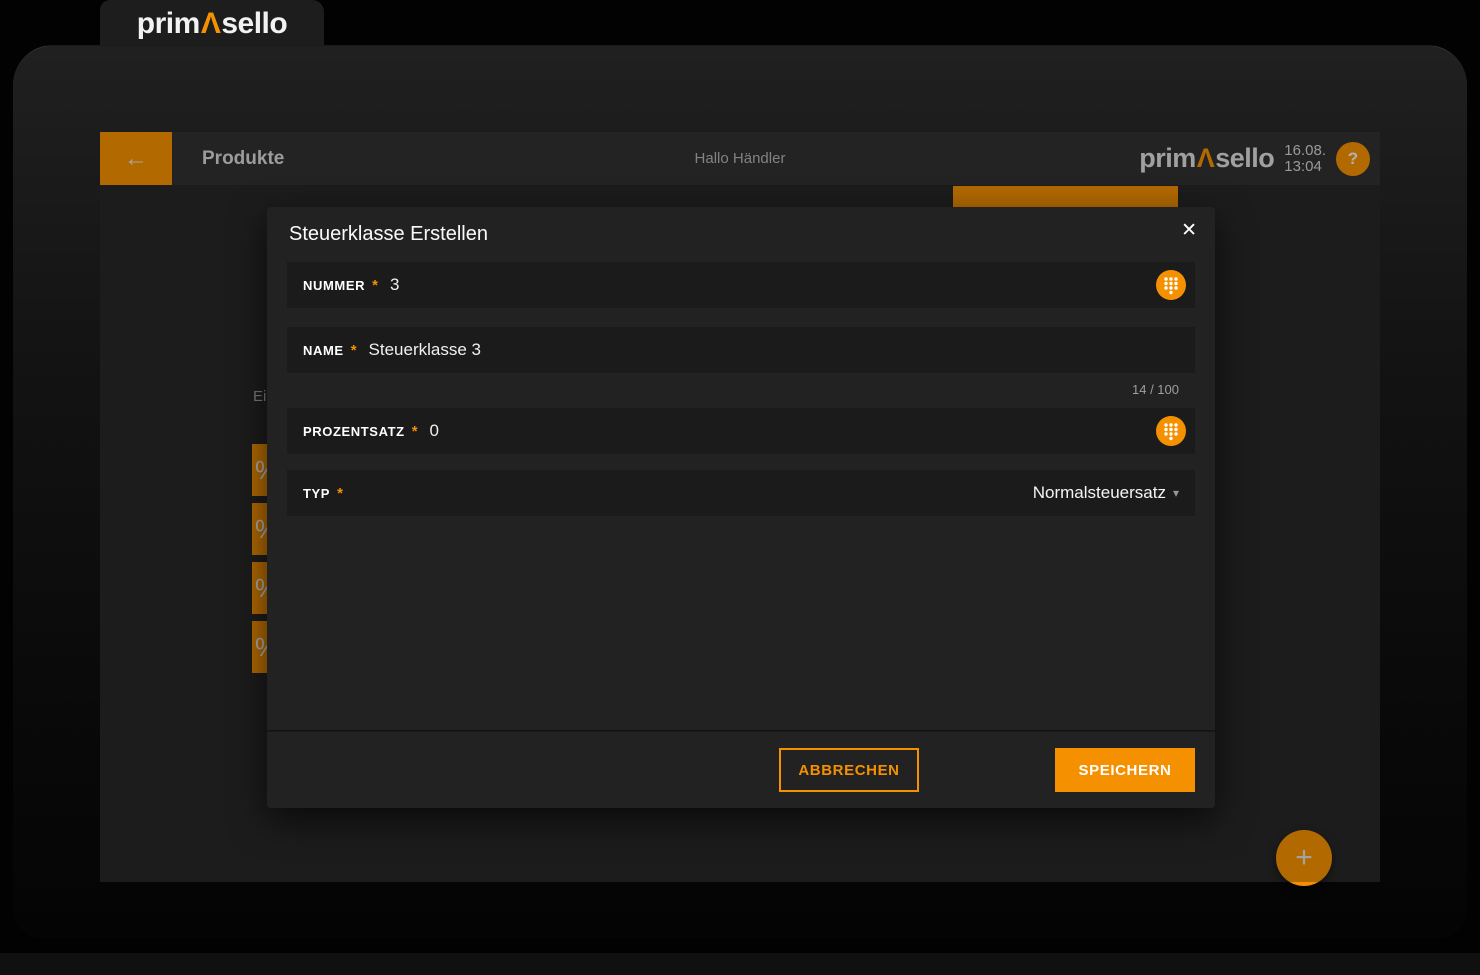 This screenshot has width=1480, height=975. What do you see at coordinates (1125, 770) in the screenshot?
I see `save-button: SPEICHERN` at bounding box center [1125, 770].